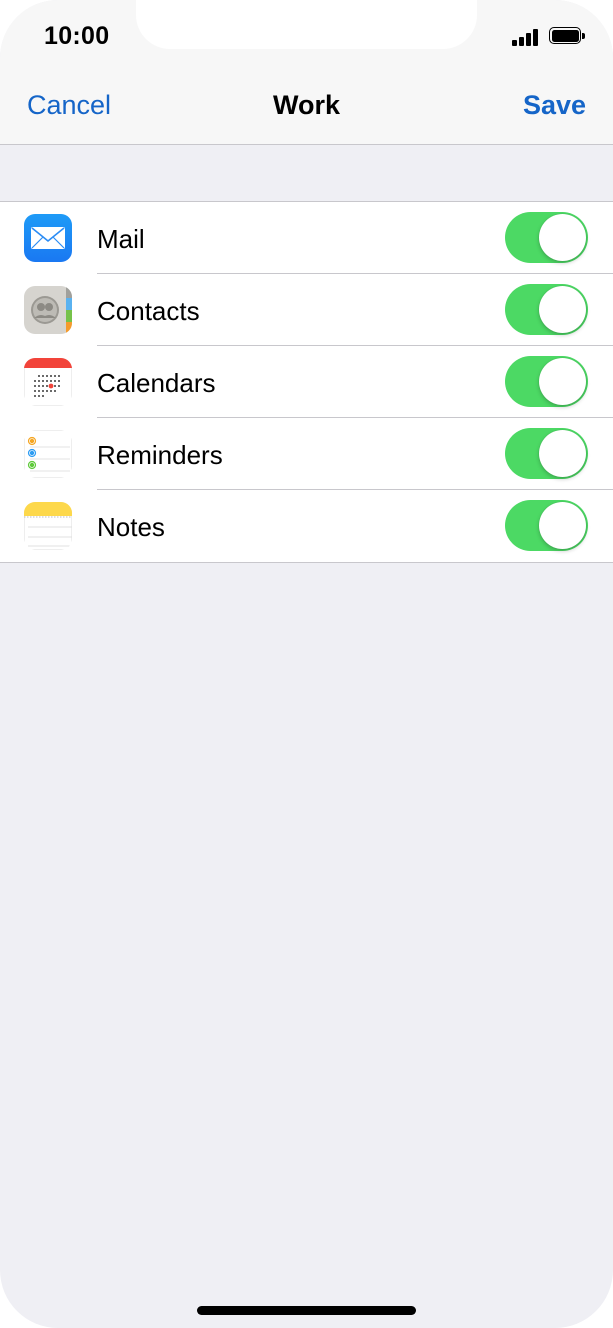  What do you see at coordinates (567, 36) in the screenshot?
I see `battery-icon` at bounding box center [567, 36].